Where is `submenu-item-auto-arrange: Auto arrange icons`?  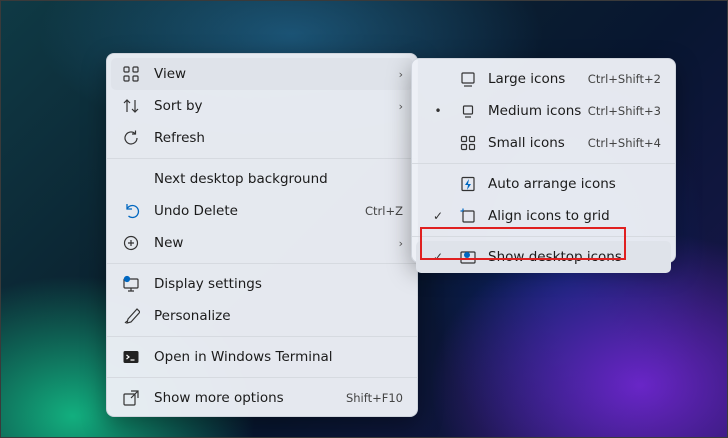
submenu-item-auto-arrange: Auto arrange icons is located at coordinates (543, 184).